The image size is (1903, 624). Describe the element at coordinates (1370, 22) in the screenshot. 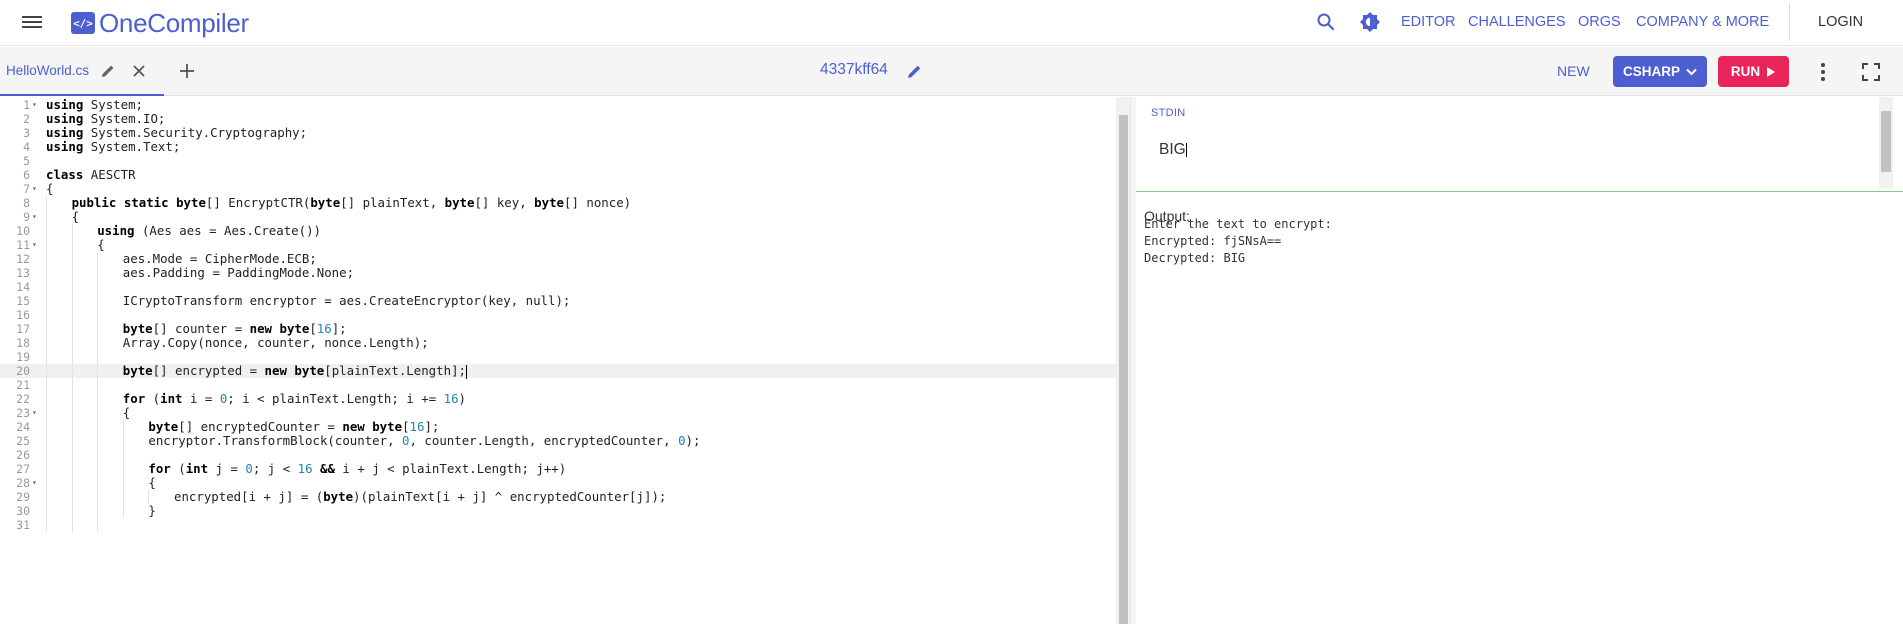

I see `theme-toggle-icon` at that location.